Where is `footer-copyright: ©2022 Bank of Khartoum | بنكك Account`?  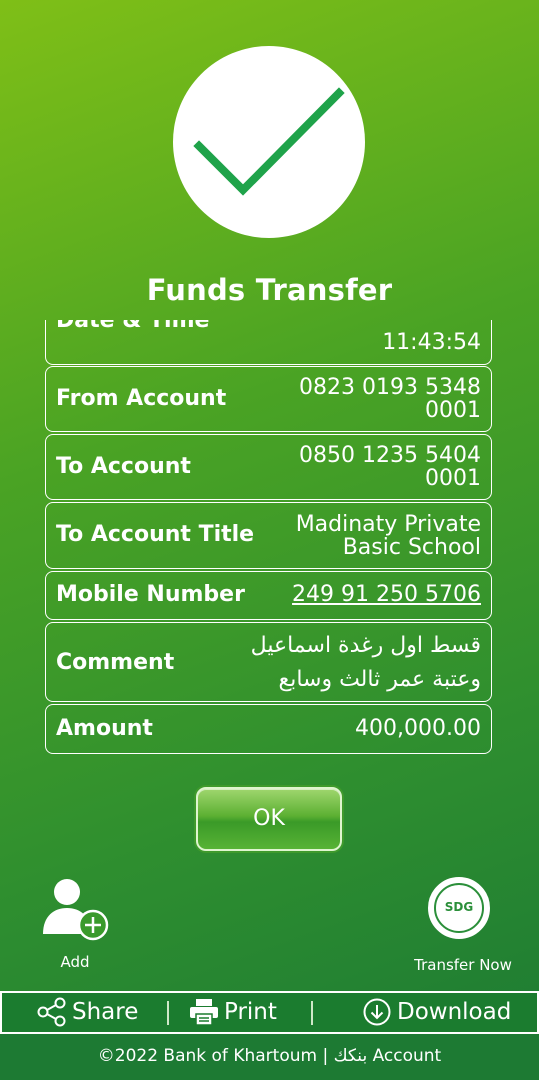
footer-copyright: ©2022 Bank of Khartoum | بنكك Account is located at coordinates (269, 1057).